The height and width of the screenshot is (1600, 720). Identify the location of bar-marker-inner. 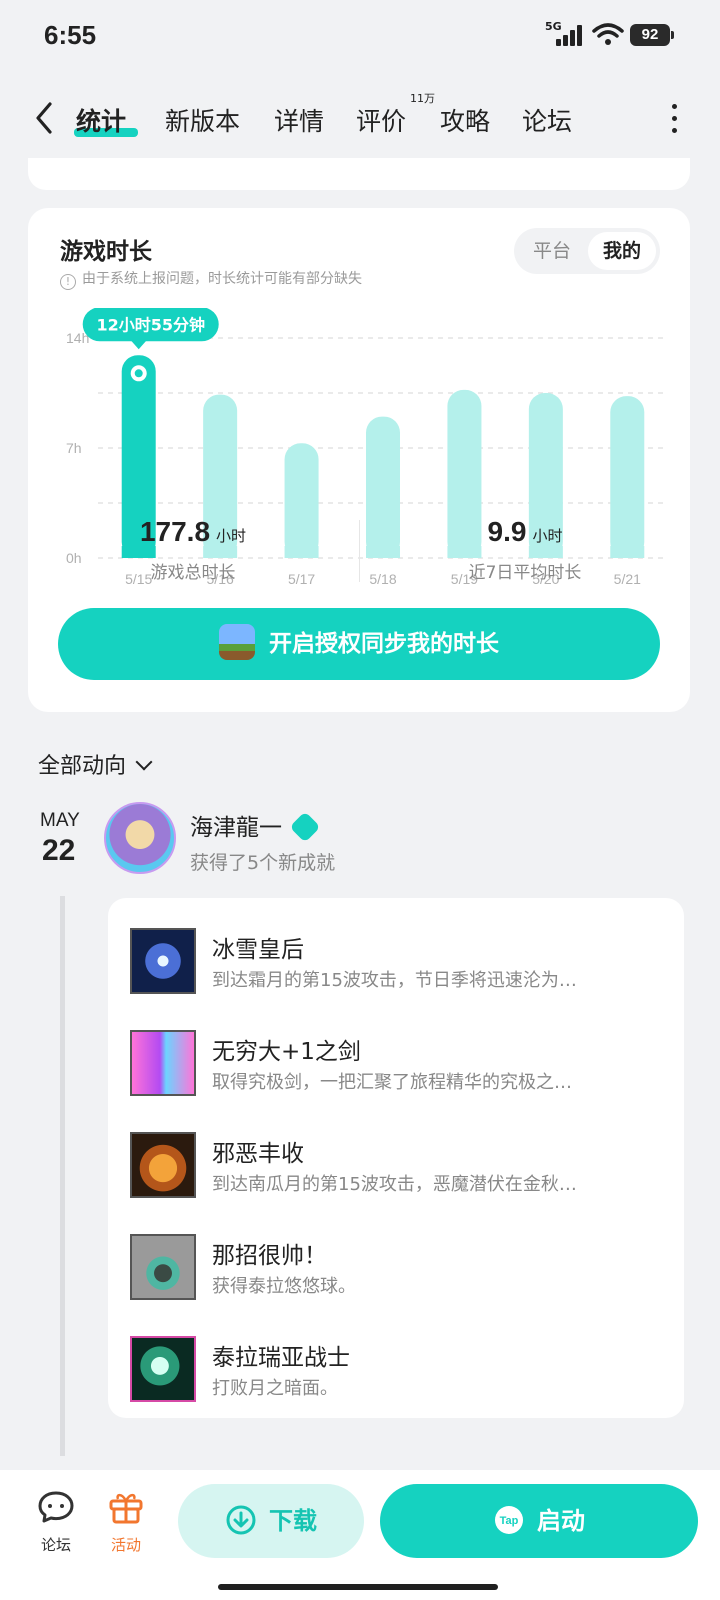
(138, 373).